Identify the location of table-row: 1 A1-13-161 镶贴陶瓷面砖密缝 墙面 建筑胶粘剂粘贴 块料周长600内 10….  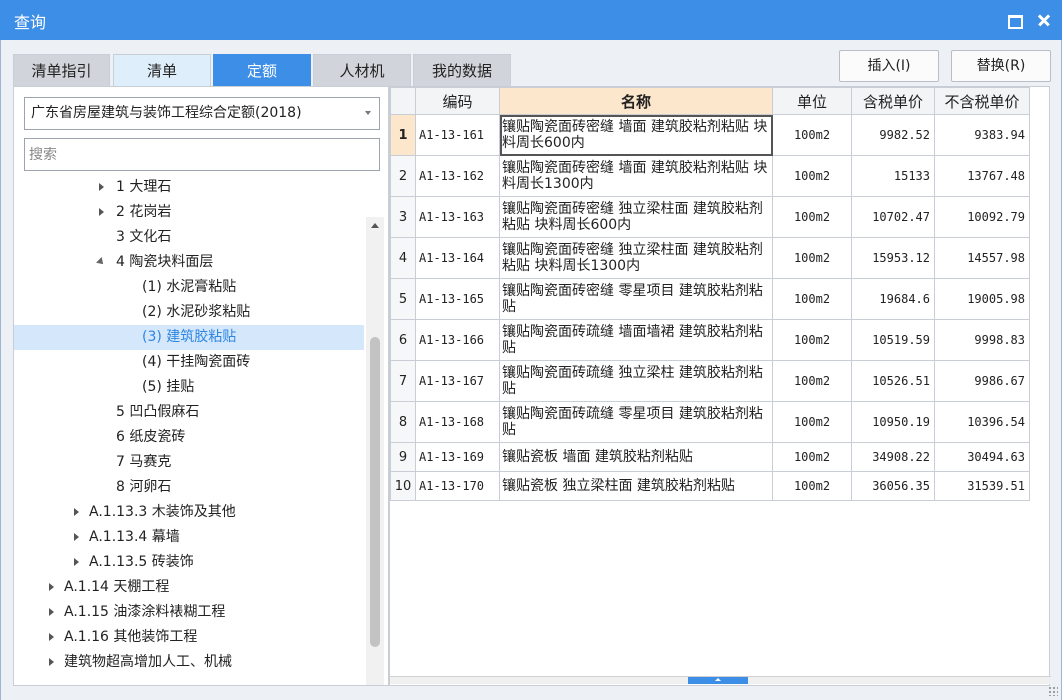
(710, 135).